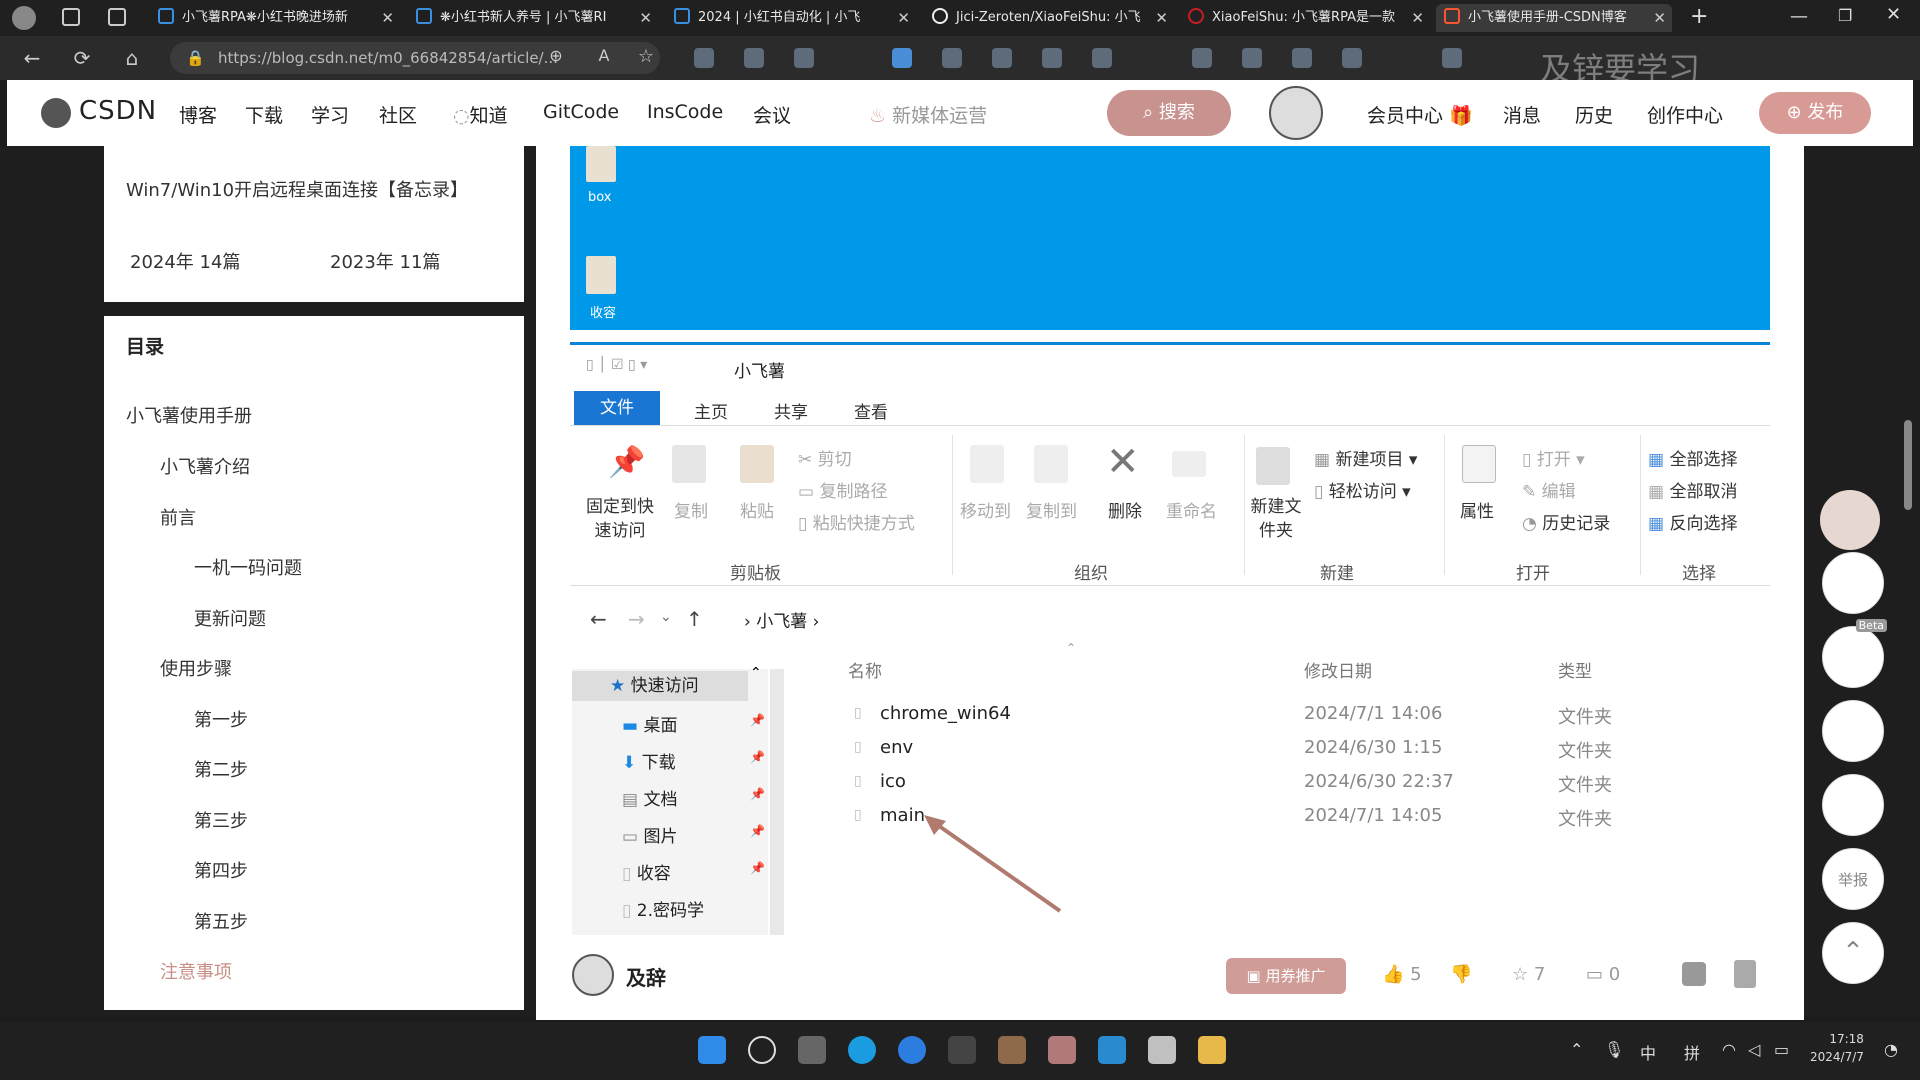 Image resolution: width=1920 pixels, height=1080 pixels. What do you see at coordinates (1049, 18) in the screenshot?
I see `browser-tab: Jici-Zeroten/XiaoFeiShu: 小飞 ✕` at bounding box center [1049, 18].